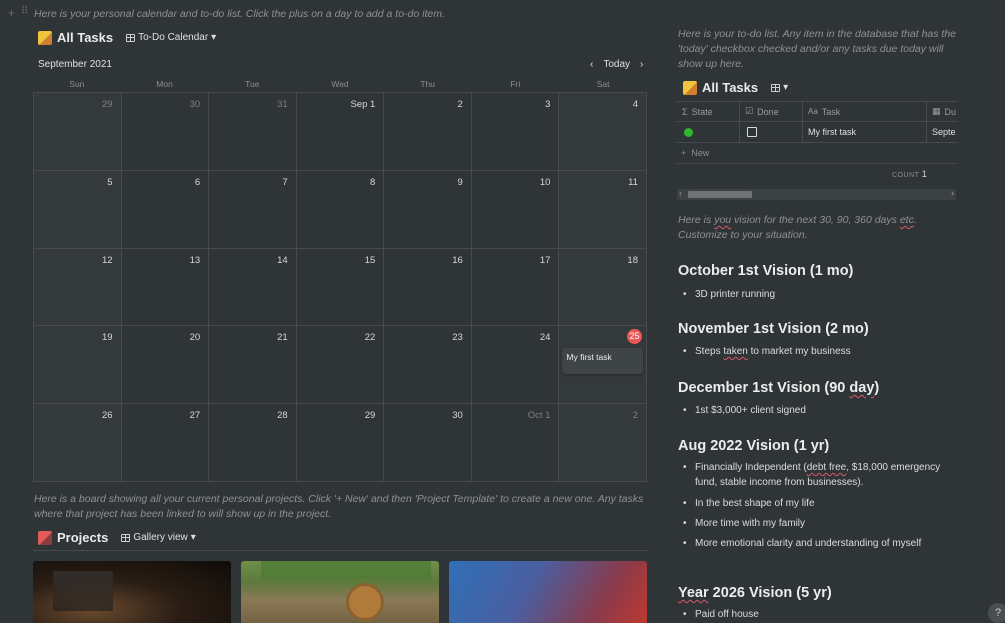 This screenshot has width=1005, height=623. Describe the element at coordinates (632, 260) in the screenshot. I see `day-number: 18` at that location.